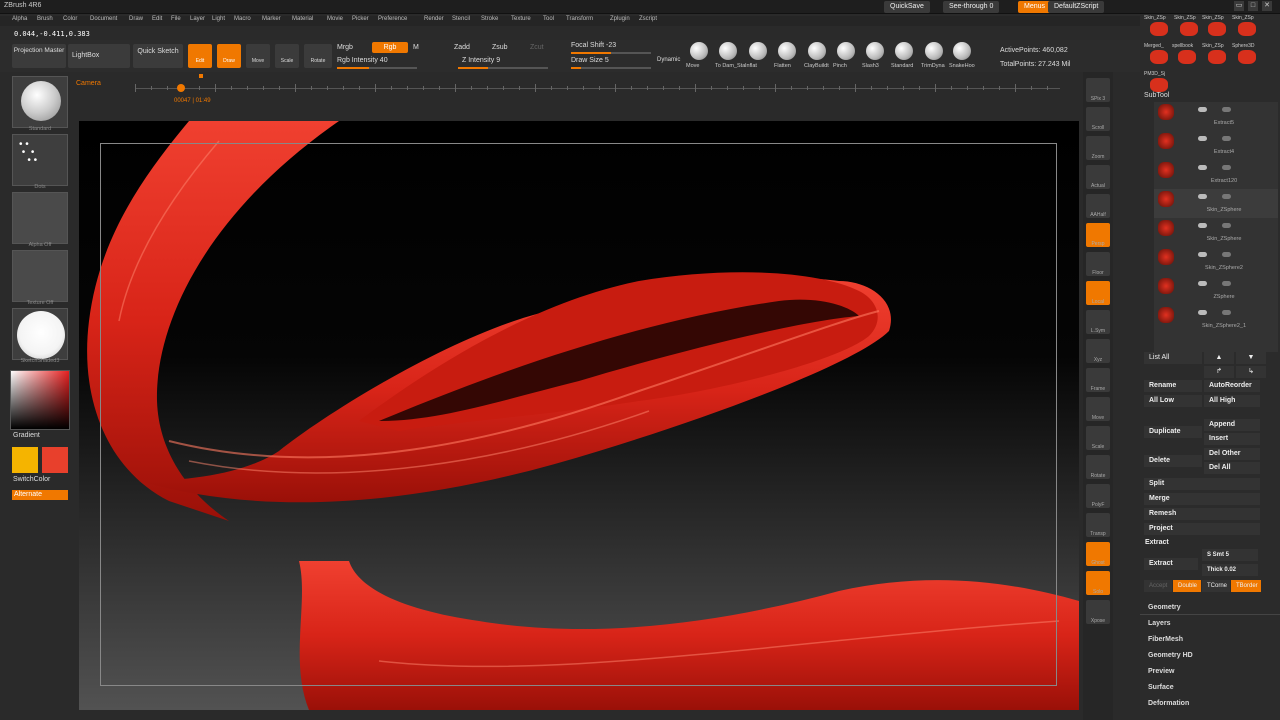 The width and height of the screenshot is (1280, 720). What do you see at coordinates (258, 56) in the screenshot?
I see `move-button: Move` at bounding box center [258, 56].